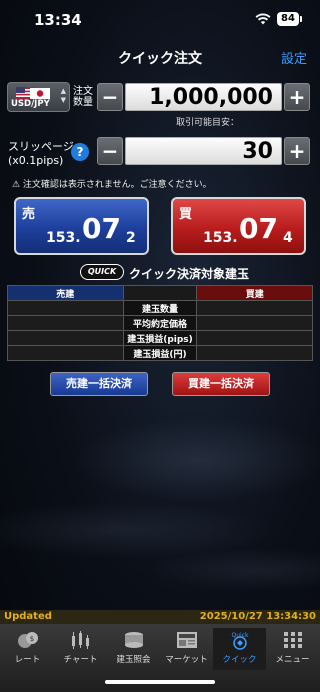  I want to click on nav-header: クイック注文 設定, so click(160, 56).